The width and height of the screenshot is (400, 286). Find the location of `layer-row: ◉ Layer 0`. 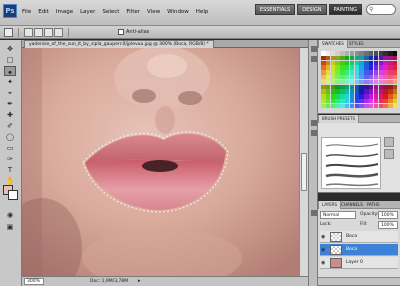

layer-row: ◉ Layer 0 is located at coordinates (359, 263).